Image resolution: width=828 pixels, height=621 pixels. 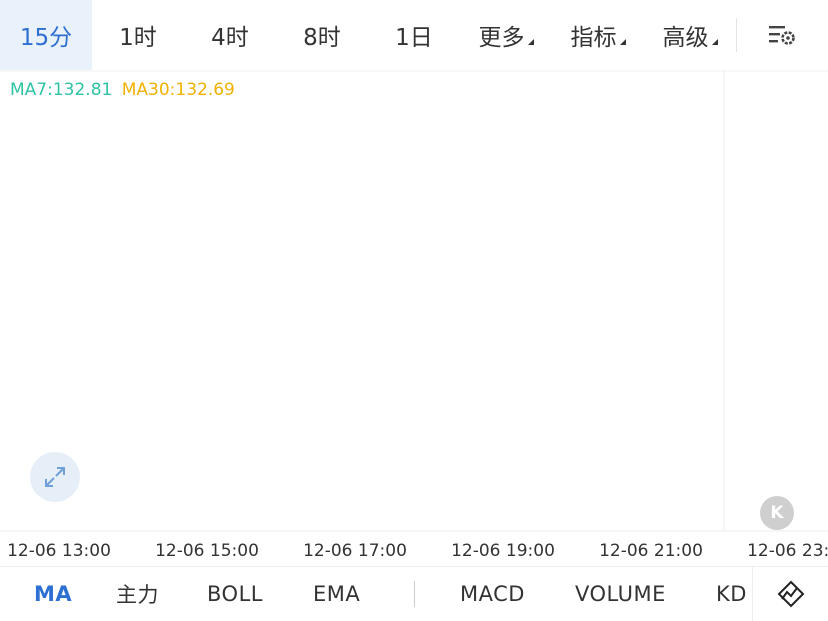 I want to click on drawing-tool-button, so click(x=790, y=594).